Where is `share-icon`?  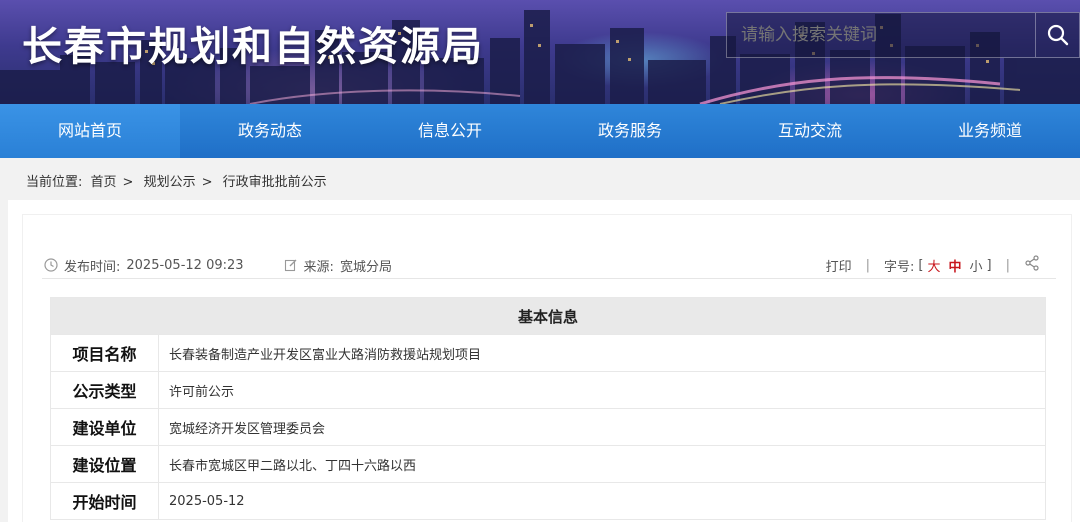 share-icon is located at coordinates (1032, 265).